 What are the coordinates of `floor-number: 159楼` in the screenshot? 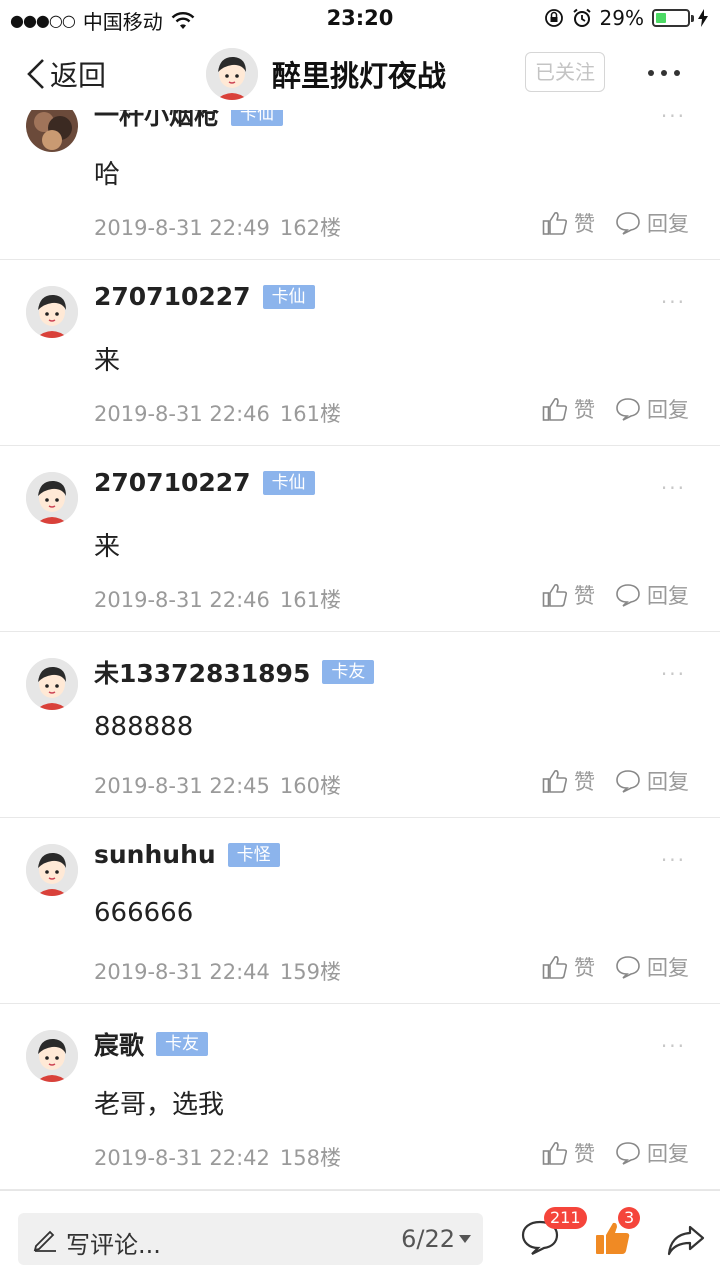 It's located at (310, 972).